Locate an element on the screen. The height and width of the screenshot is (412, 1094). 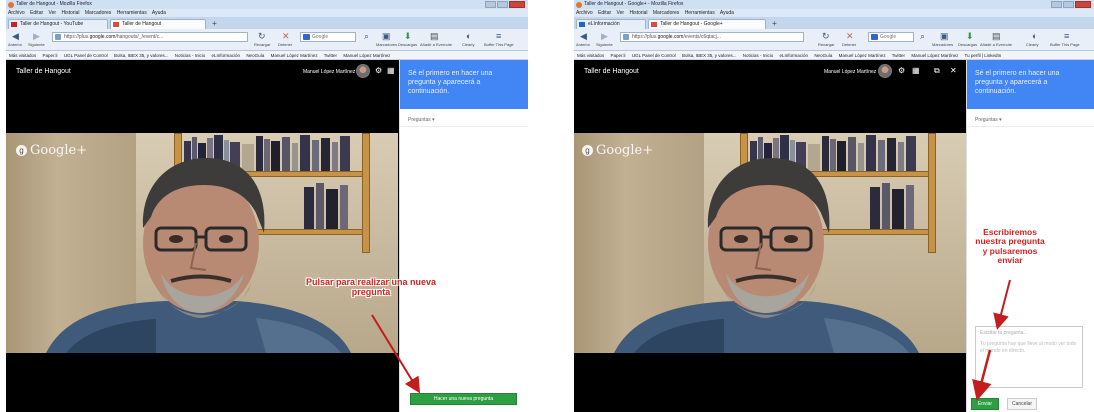
tab-elinformacion: eLInformación is located at coordinates (611, 24).